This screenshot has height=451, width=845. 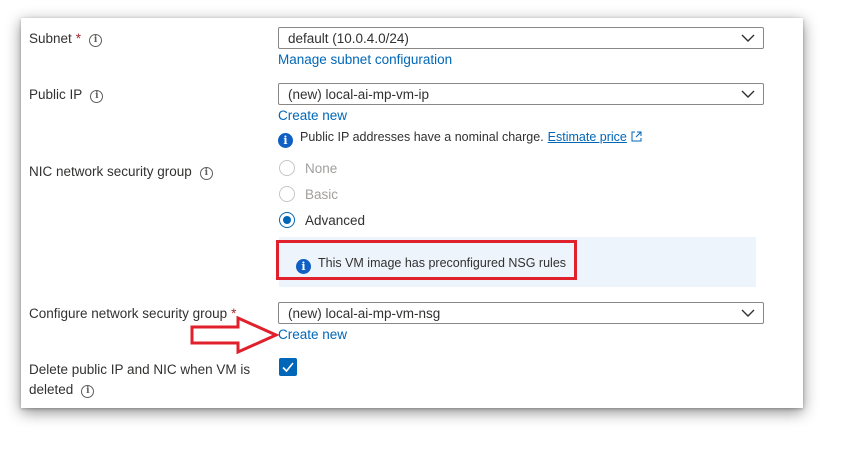 What do you see at coordinates (587, 137) in the screenshot?
I see `estimate-price-link: Estimate price` at bounding box center [587, 137].